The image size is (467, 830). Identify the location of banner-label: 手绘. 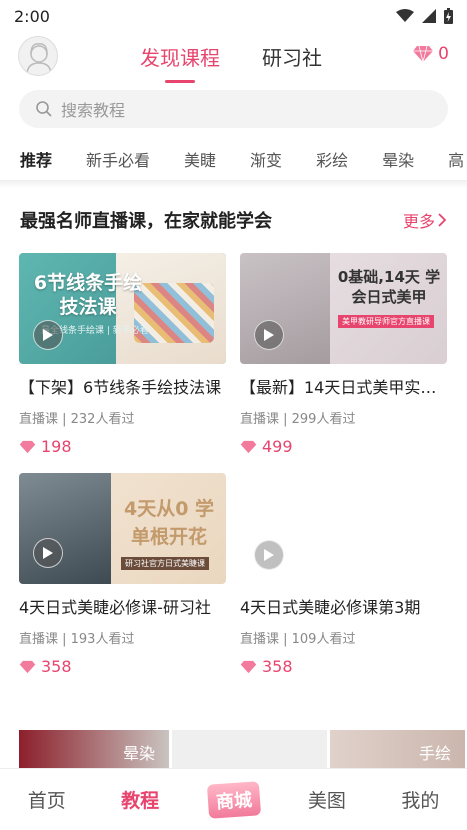
(434, 753).